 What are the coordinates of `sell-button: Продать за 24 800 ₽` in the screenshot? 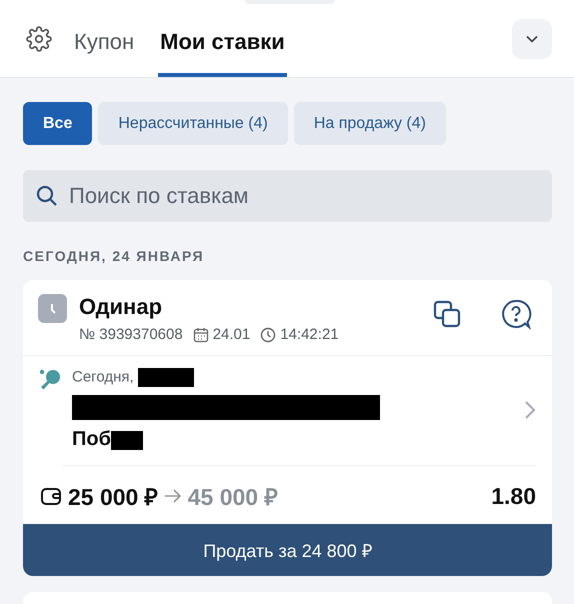 It's located at (287, 550).